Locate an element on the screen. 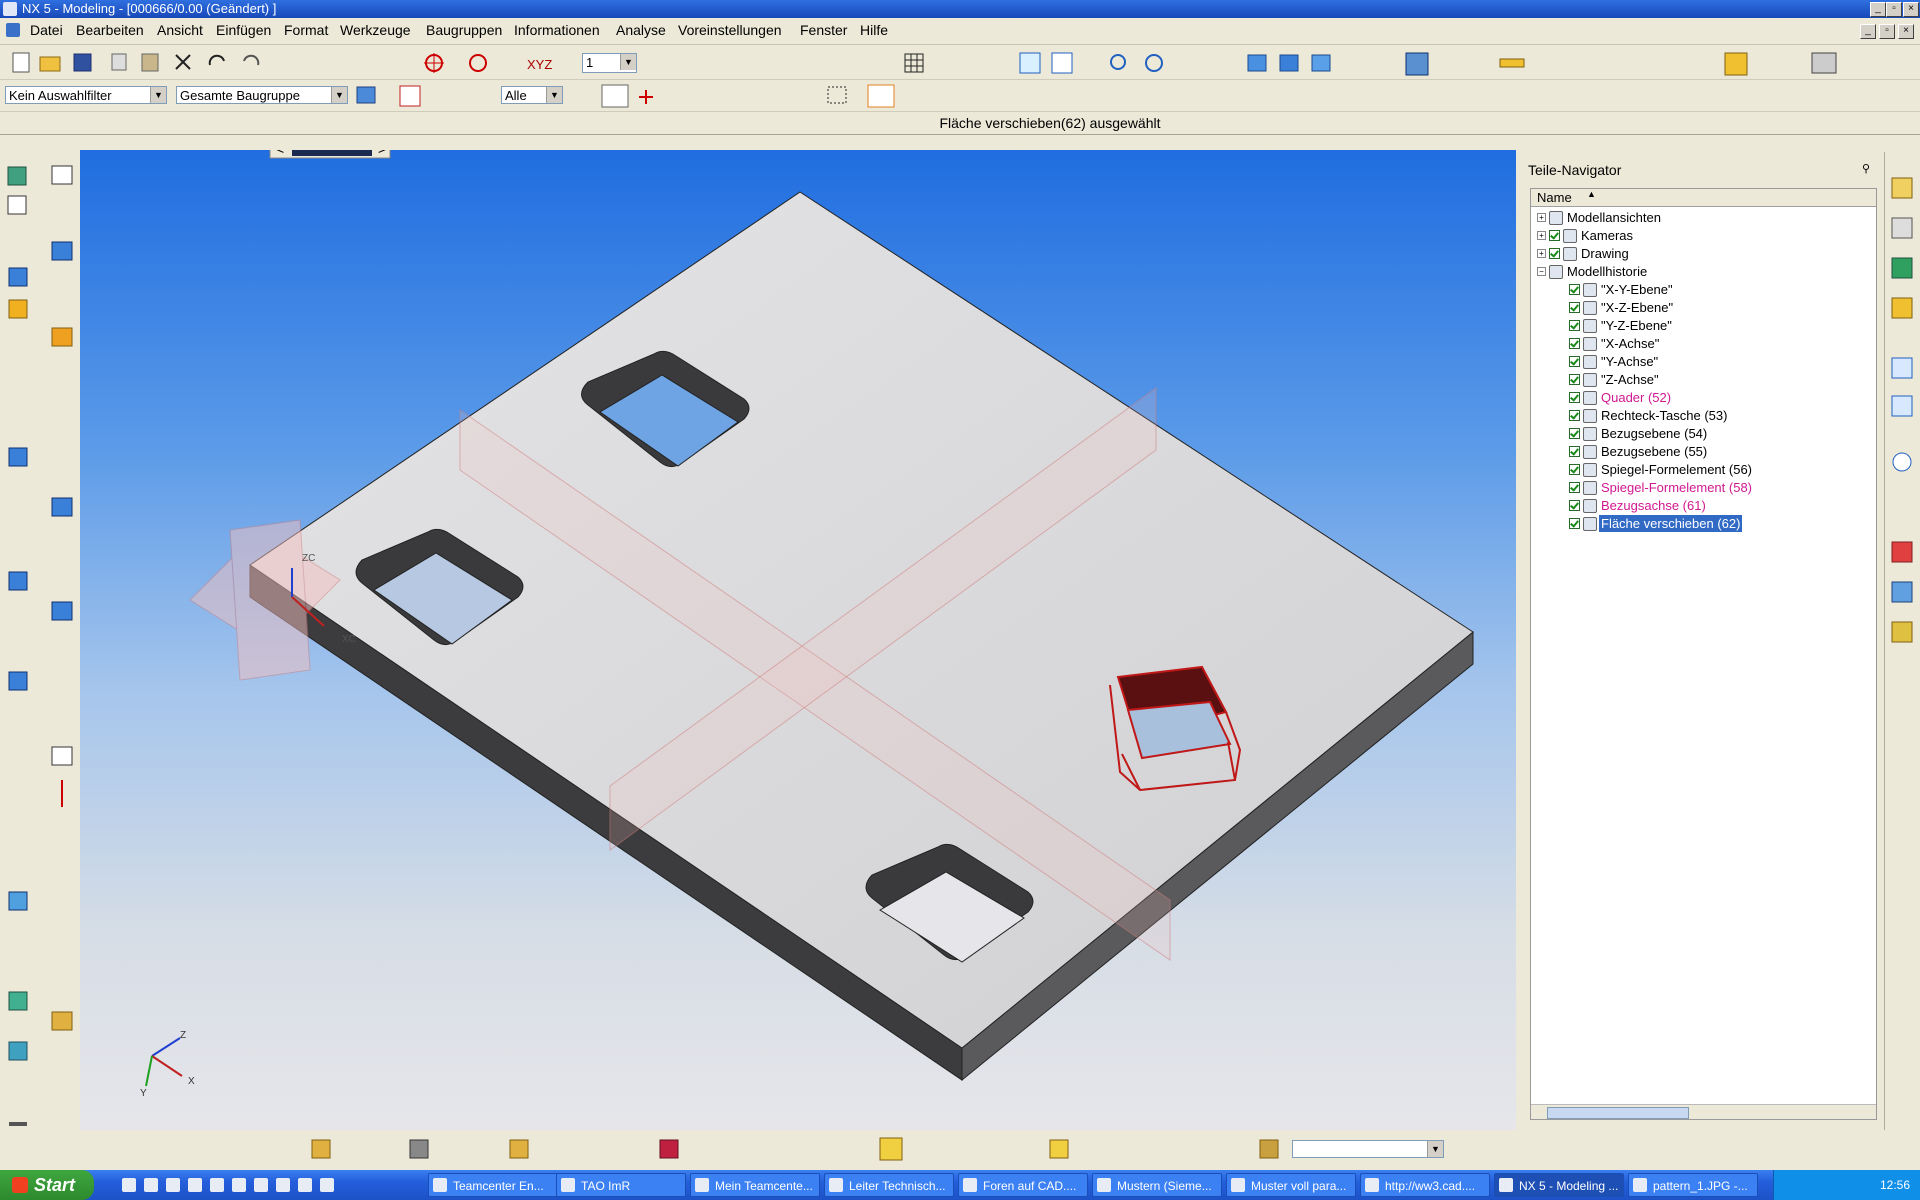 This screenshot has height=1200, width=1920. tree-node: − Modellhistorie is located at coordinates (1703, 271).